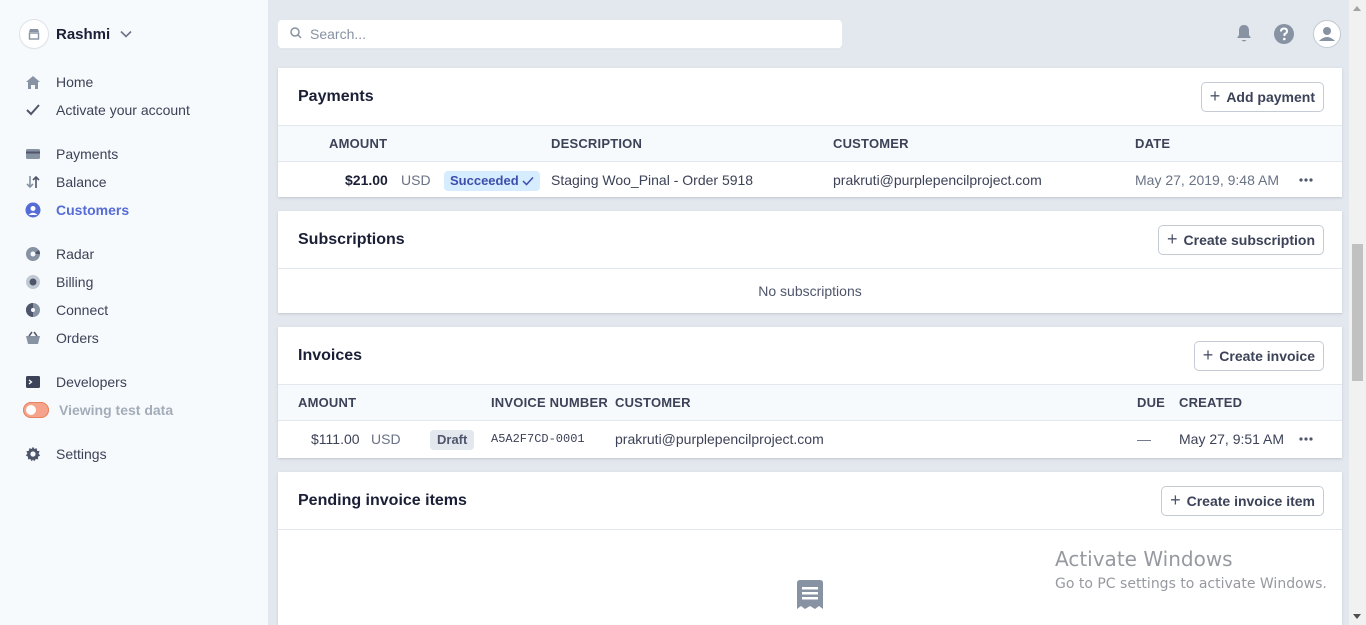  Describe the element at coordinates (810, 291) in the screenshot. I see `empty-state-message: No subscriptions` at that location.